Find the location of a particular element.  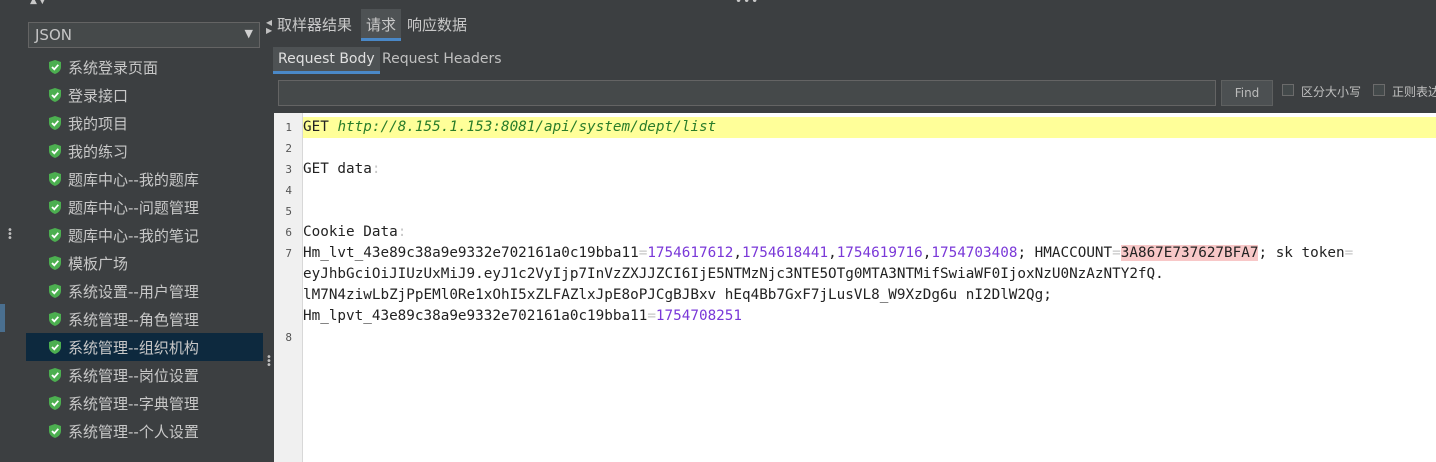

cookie-name: ; sk token is located at coordinates (1301, 253).